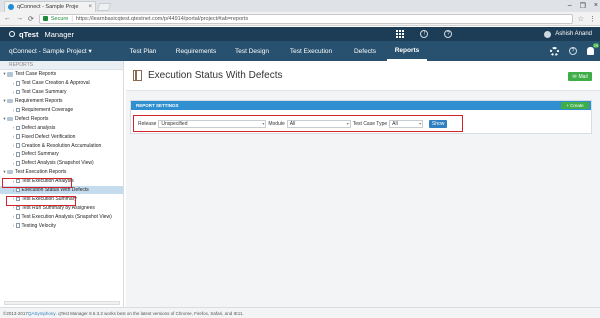 The width and height of the screenshot is (600, 318). Describe the element at coordinates (575, 105) in the screenshot. I see `create-button: + Create` at that location.